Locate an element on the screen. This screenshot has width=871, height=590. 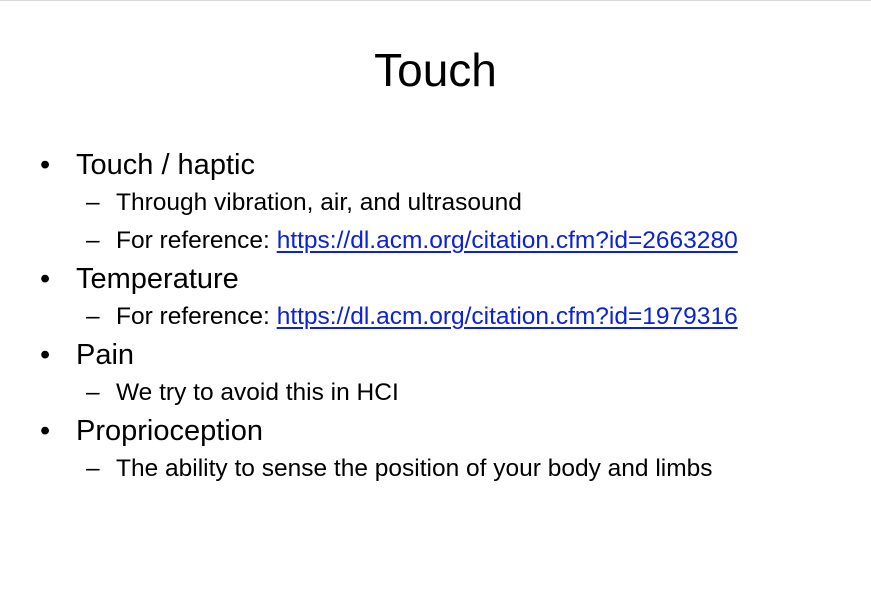
slide-title: Touch is located at coordinates (435, 70).